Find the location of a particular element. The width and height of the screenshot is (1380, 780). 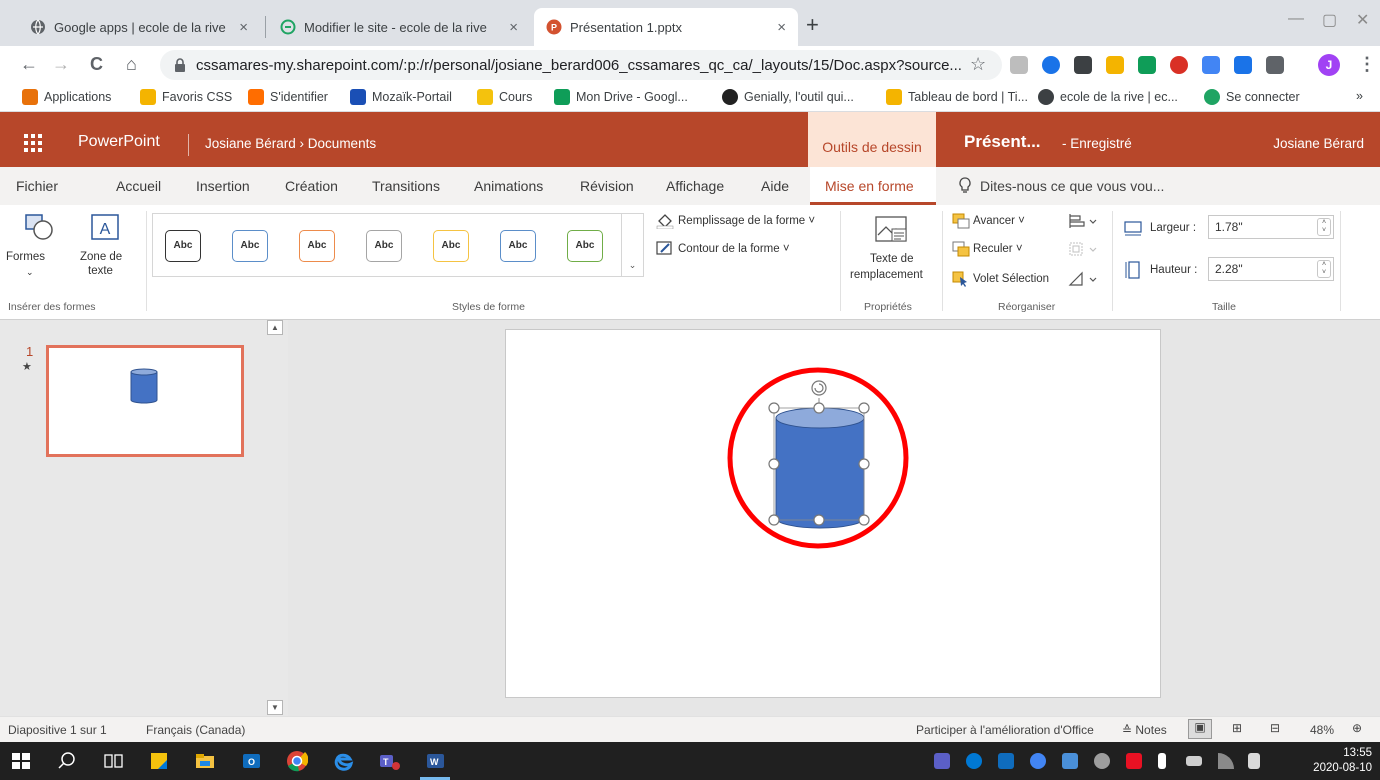

puzzle-icon is located at coordinates (1275, 65).